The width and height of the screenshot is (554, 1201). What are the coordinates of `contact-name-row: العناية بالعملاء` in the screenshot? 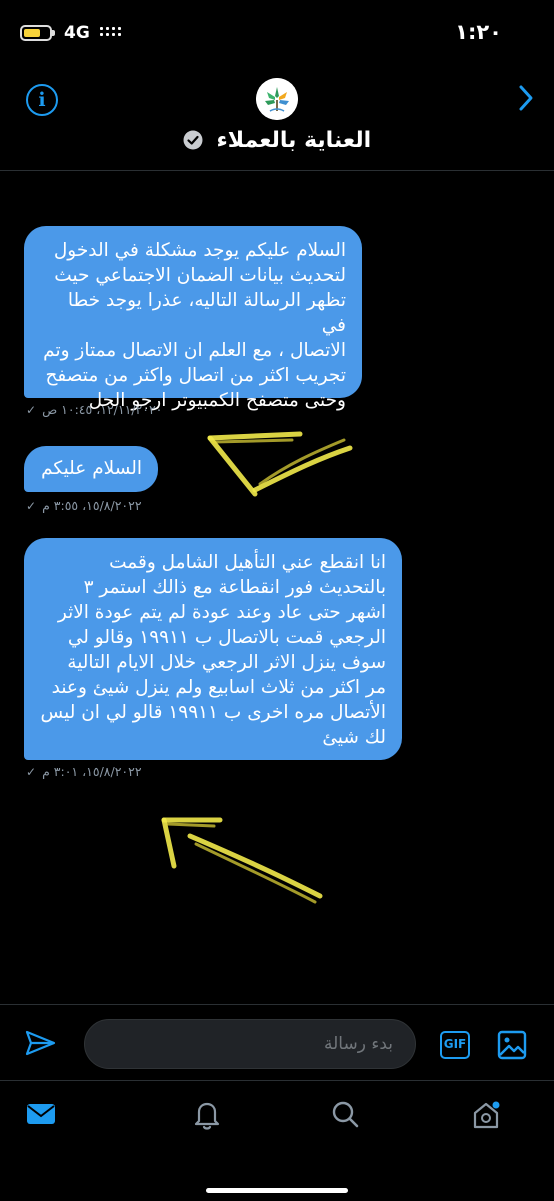 It's located at (277, 140).